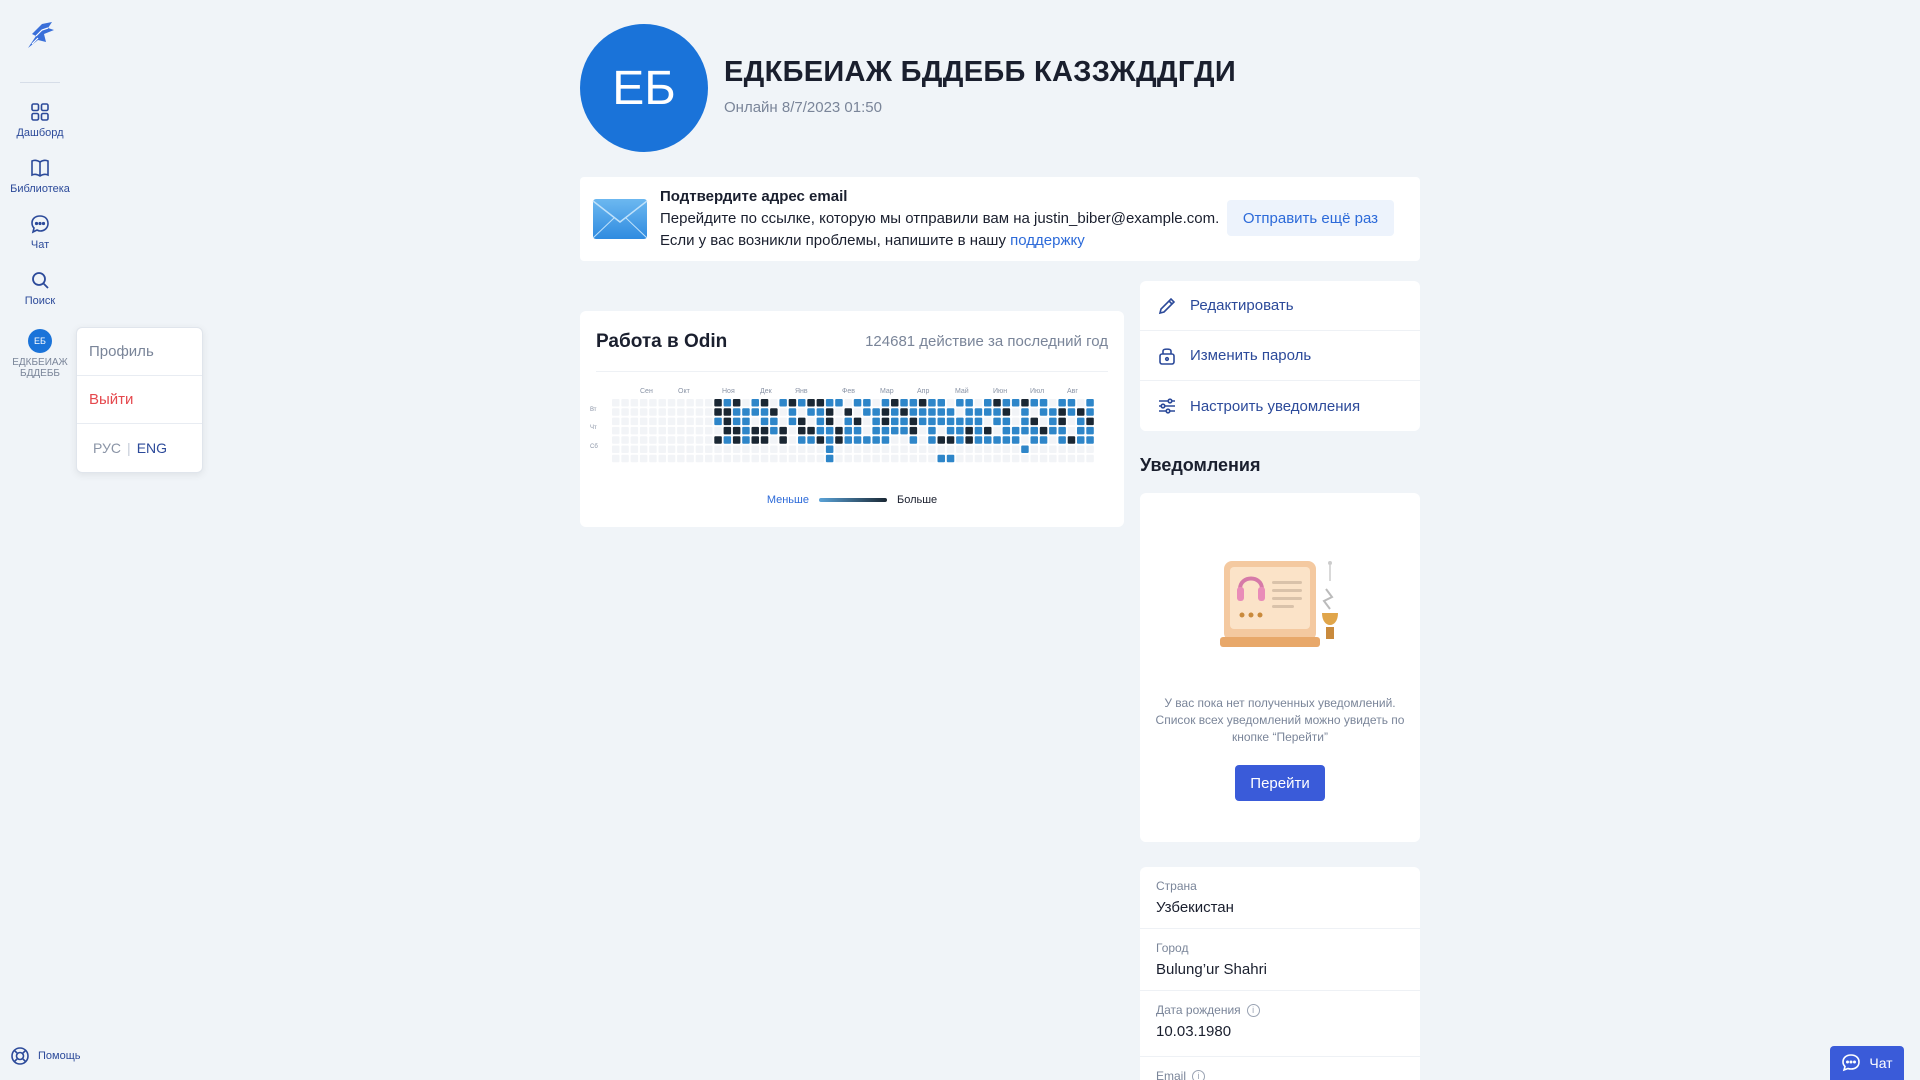  Describe the element at coordinates (40, 341) in the screenshot. I see `avatar: ЕБ` at that location.